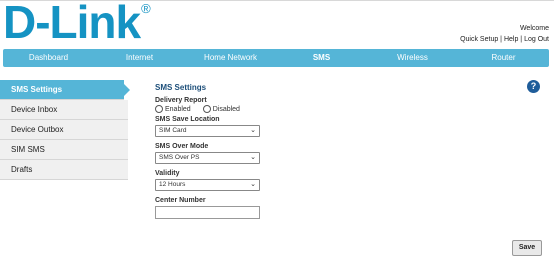 This screenshot has width=554, height=263. What do you see at coordinates (305, 109) in the screenshot?
I see `delivery-report-options: Enabled Disabled` at bounding box center [305, 109].